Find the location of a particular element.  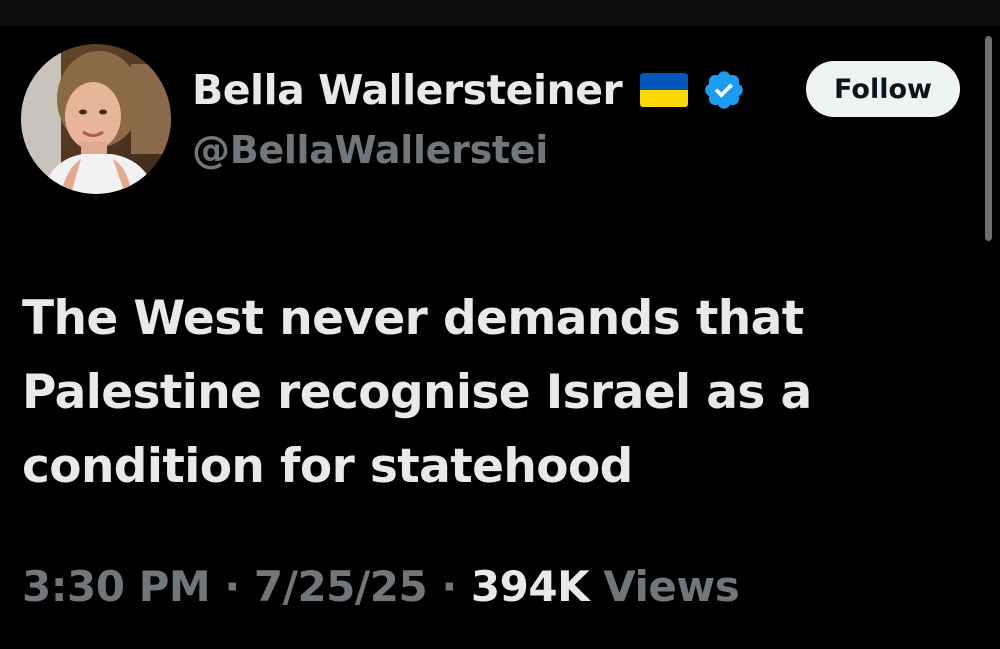

author-name-row: Bella Wallersteiner is located at coordinates (469, 90).